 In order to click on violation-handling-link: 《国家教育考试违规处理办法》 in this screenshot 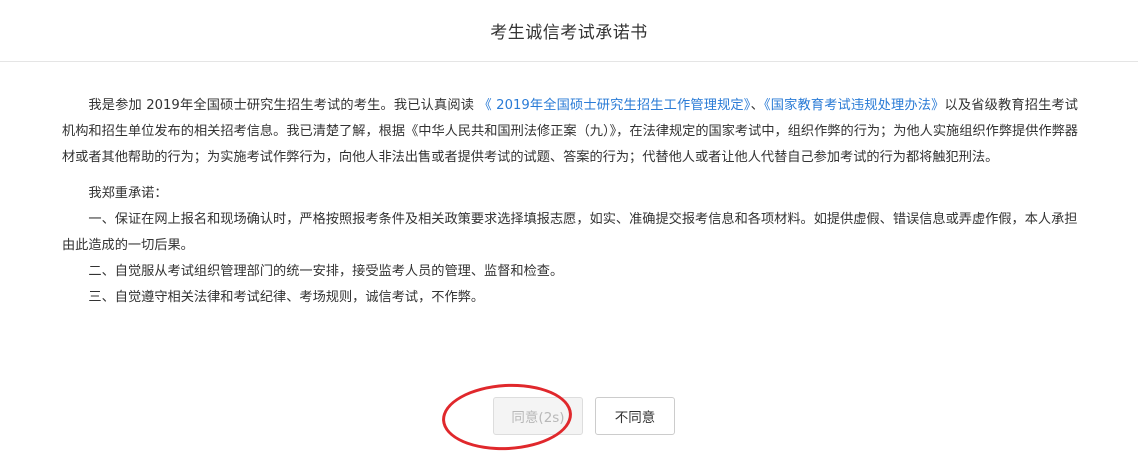, I will do `click(854, 105)`.